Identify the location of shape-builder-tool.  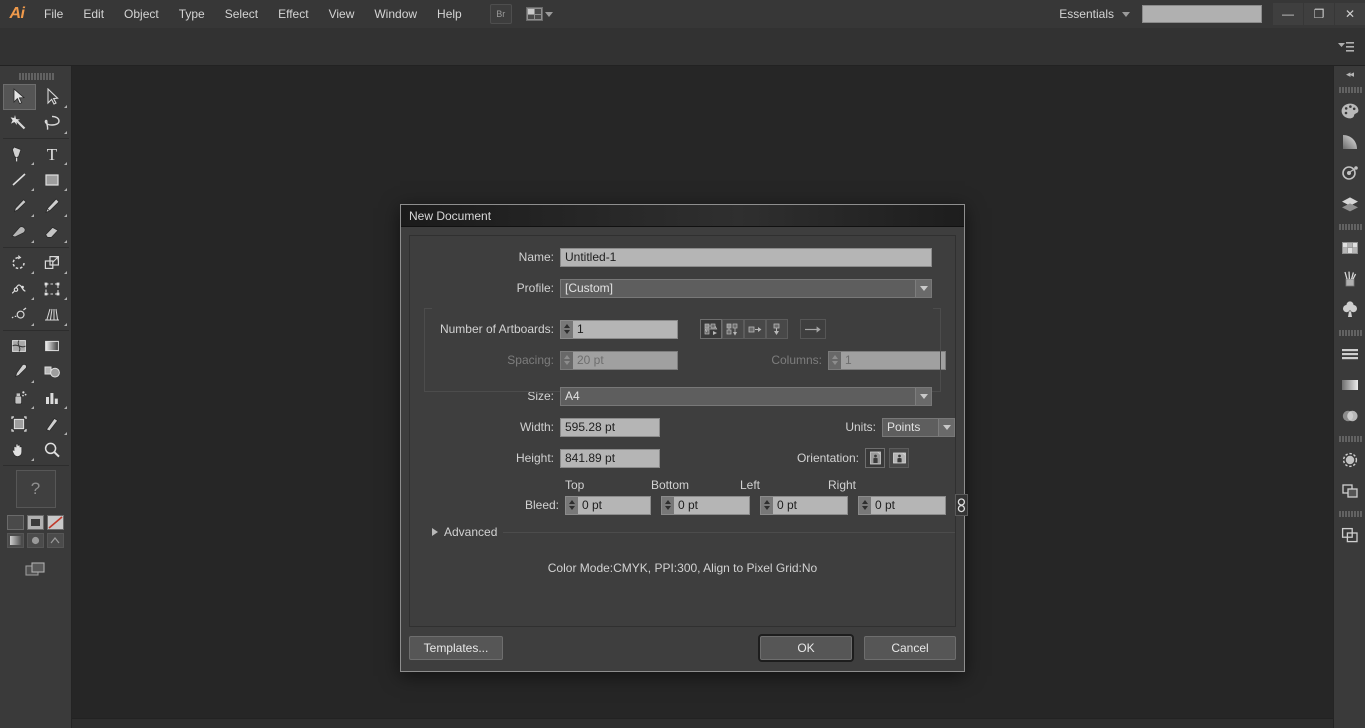
(19, 315).